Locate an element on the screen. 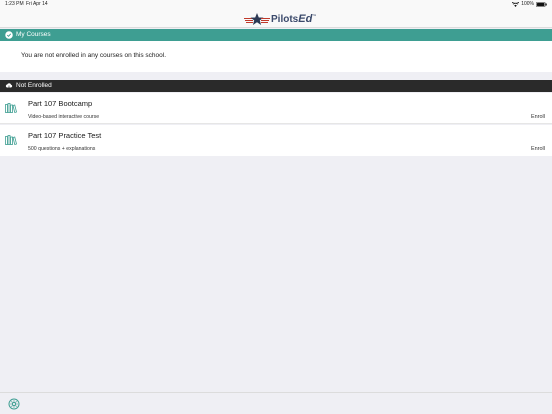  course-title: Part 107 Bootcamp is located at coordinates (60, 103).